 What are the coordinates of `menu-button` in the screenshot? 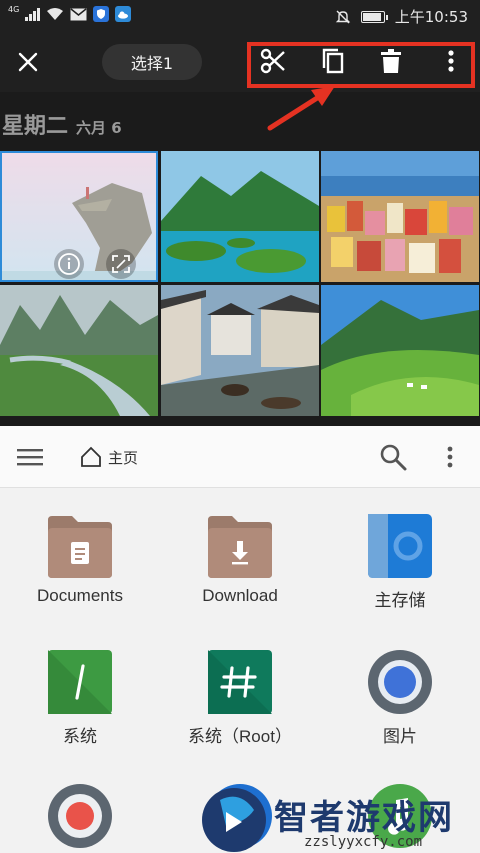 It's located at (30, 457).